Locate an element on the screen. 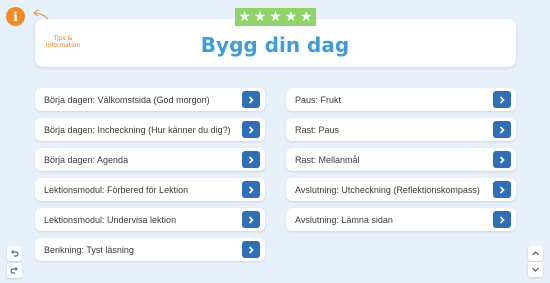 Image resolution: width=550 pixels, height=283 pixels. chevron-up-icon is located at coordinates (535, 253).